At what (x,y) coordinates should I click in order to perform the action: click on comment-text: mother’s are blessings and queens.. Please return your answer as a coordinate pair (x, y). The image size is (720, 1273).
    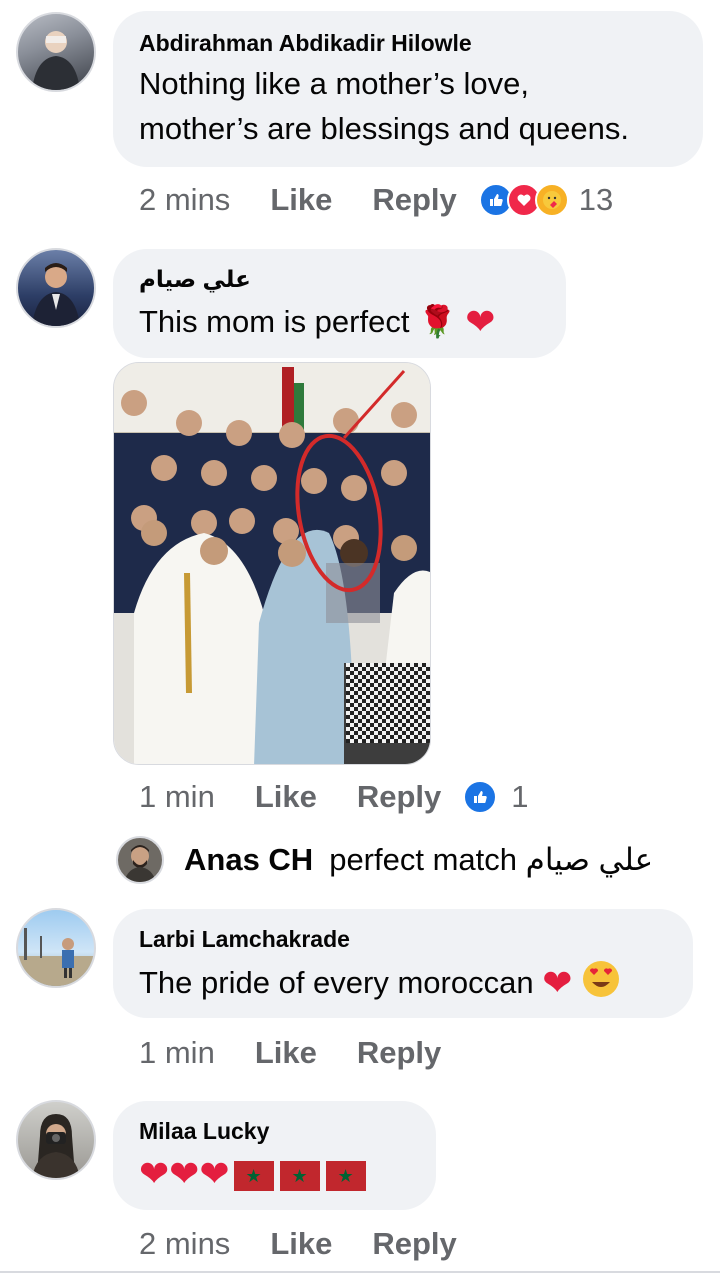
    Looking at the image, I should click on (384, 128).